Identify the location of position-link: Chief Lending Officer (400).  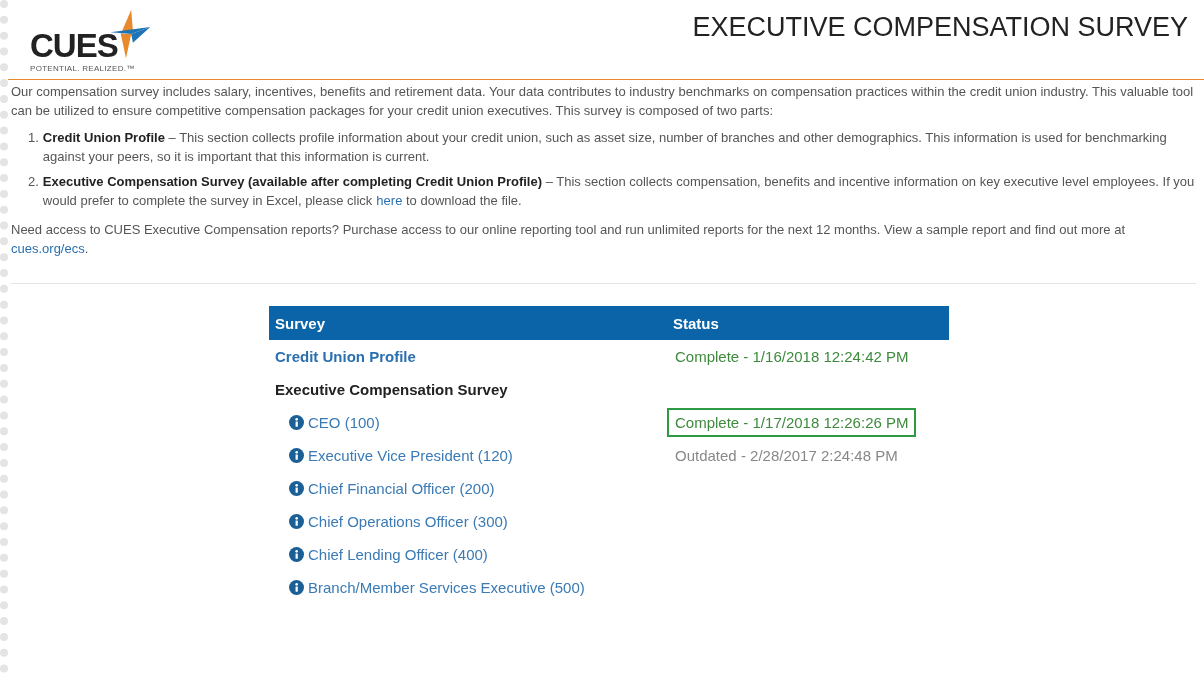
(398, 554).